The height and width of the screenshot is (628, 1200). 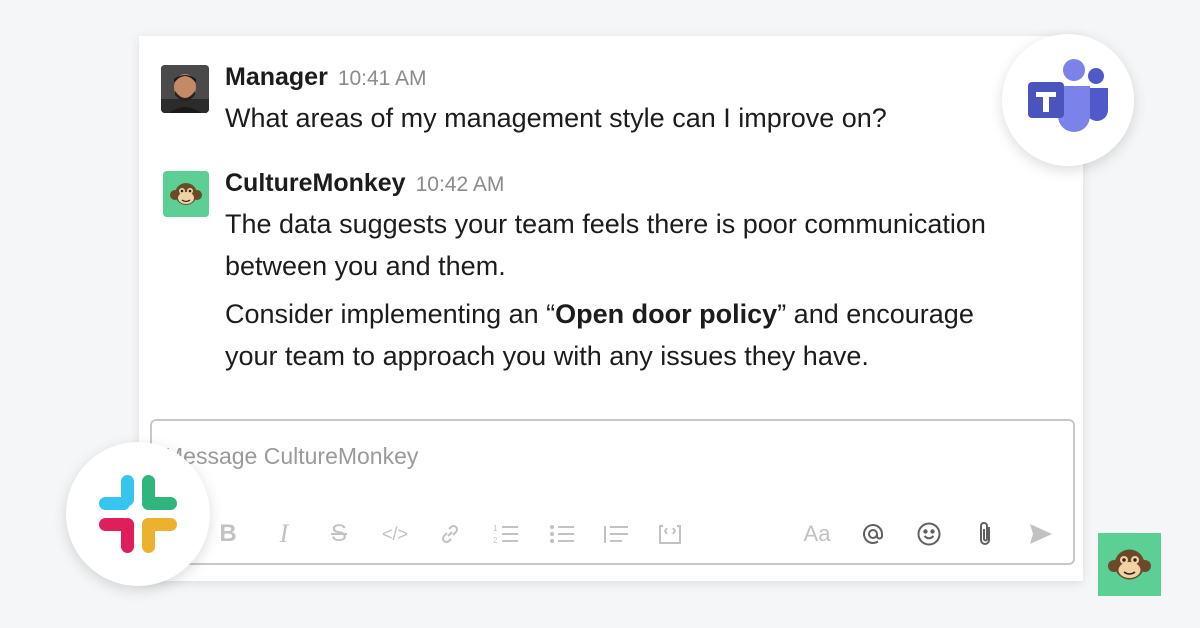 What do you see at coordinates (929, 534) in the screenshot?
I see `emoji-icon` at bounding box center [929, 534].